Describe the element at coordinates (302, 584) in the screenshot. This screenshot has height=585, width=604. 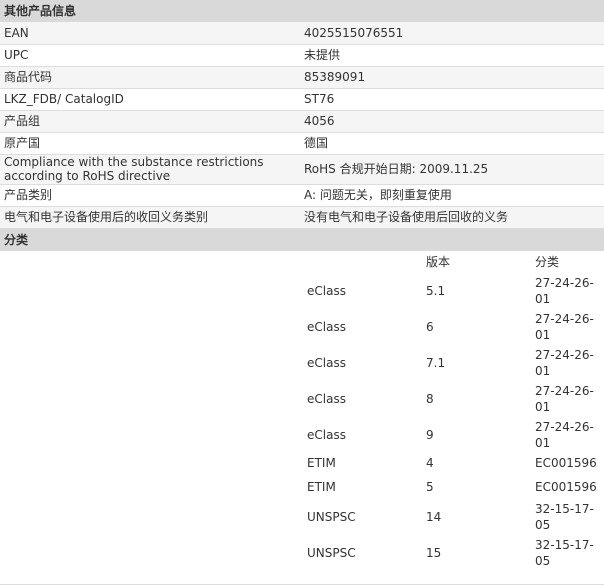
I see `classification-bottom-border` at that location.